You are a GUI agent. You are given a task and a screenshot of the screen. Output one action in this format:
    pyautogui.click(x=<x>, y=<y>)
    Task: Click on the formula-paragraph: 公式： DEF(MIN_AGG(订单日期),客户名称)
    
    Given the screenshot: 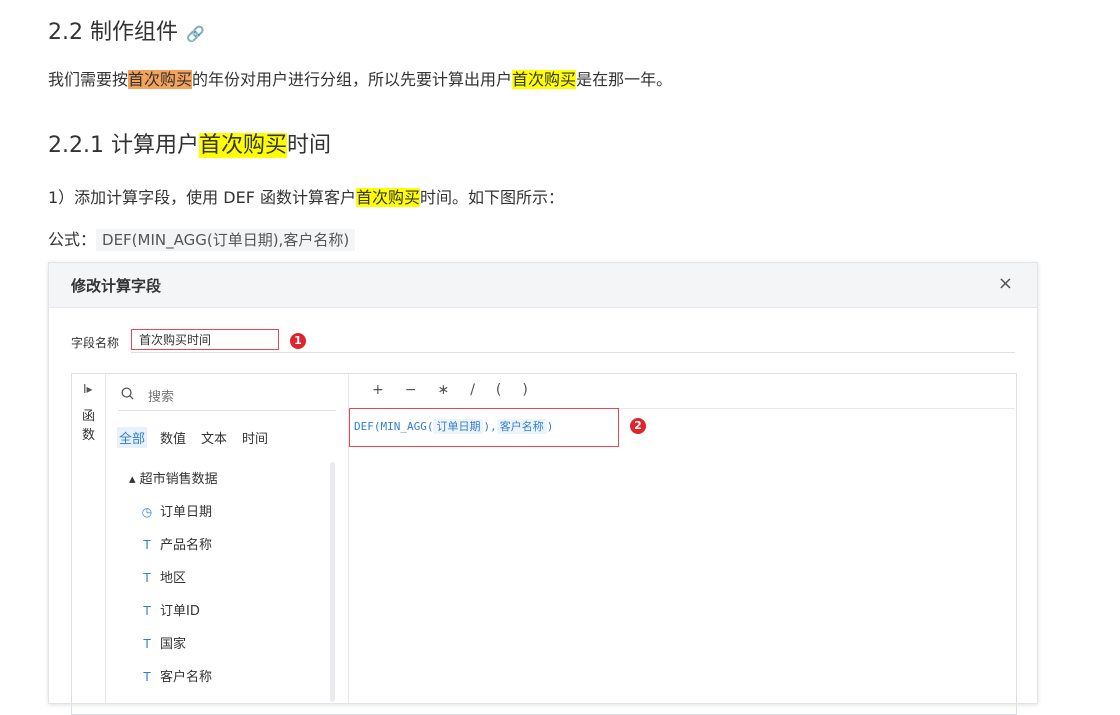 What is the action you would take?
    pyautogui.click(x=202, y=238)
    